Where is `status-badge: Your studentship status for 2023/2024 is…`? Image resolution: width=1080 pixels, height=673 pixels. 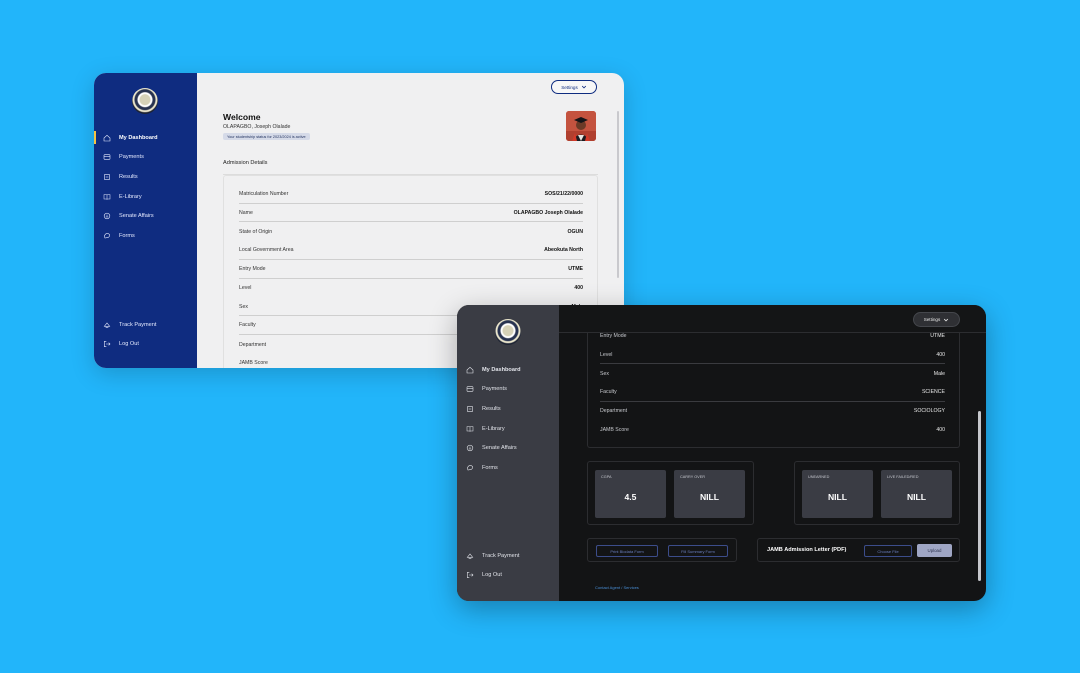
status-badge: Your studentship status for 2023/2024 is… is located at coordinates (266, 136).